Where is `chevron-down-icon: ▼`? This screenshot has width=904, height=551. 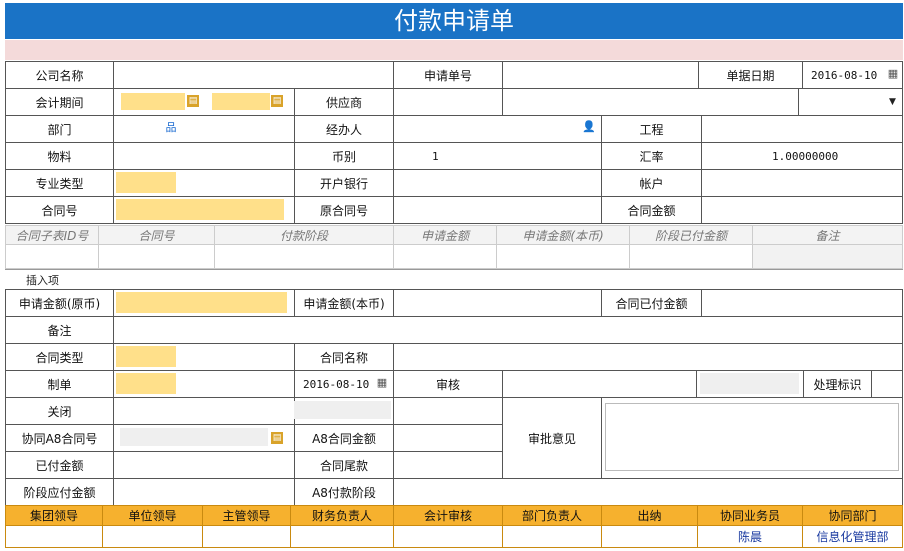 chevron-down-icon: ▼ is located at coordinates (892, 102).